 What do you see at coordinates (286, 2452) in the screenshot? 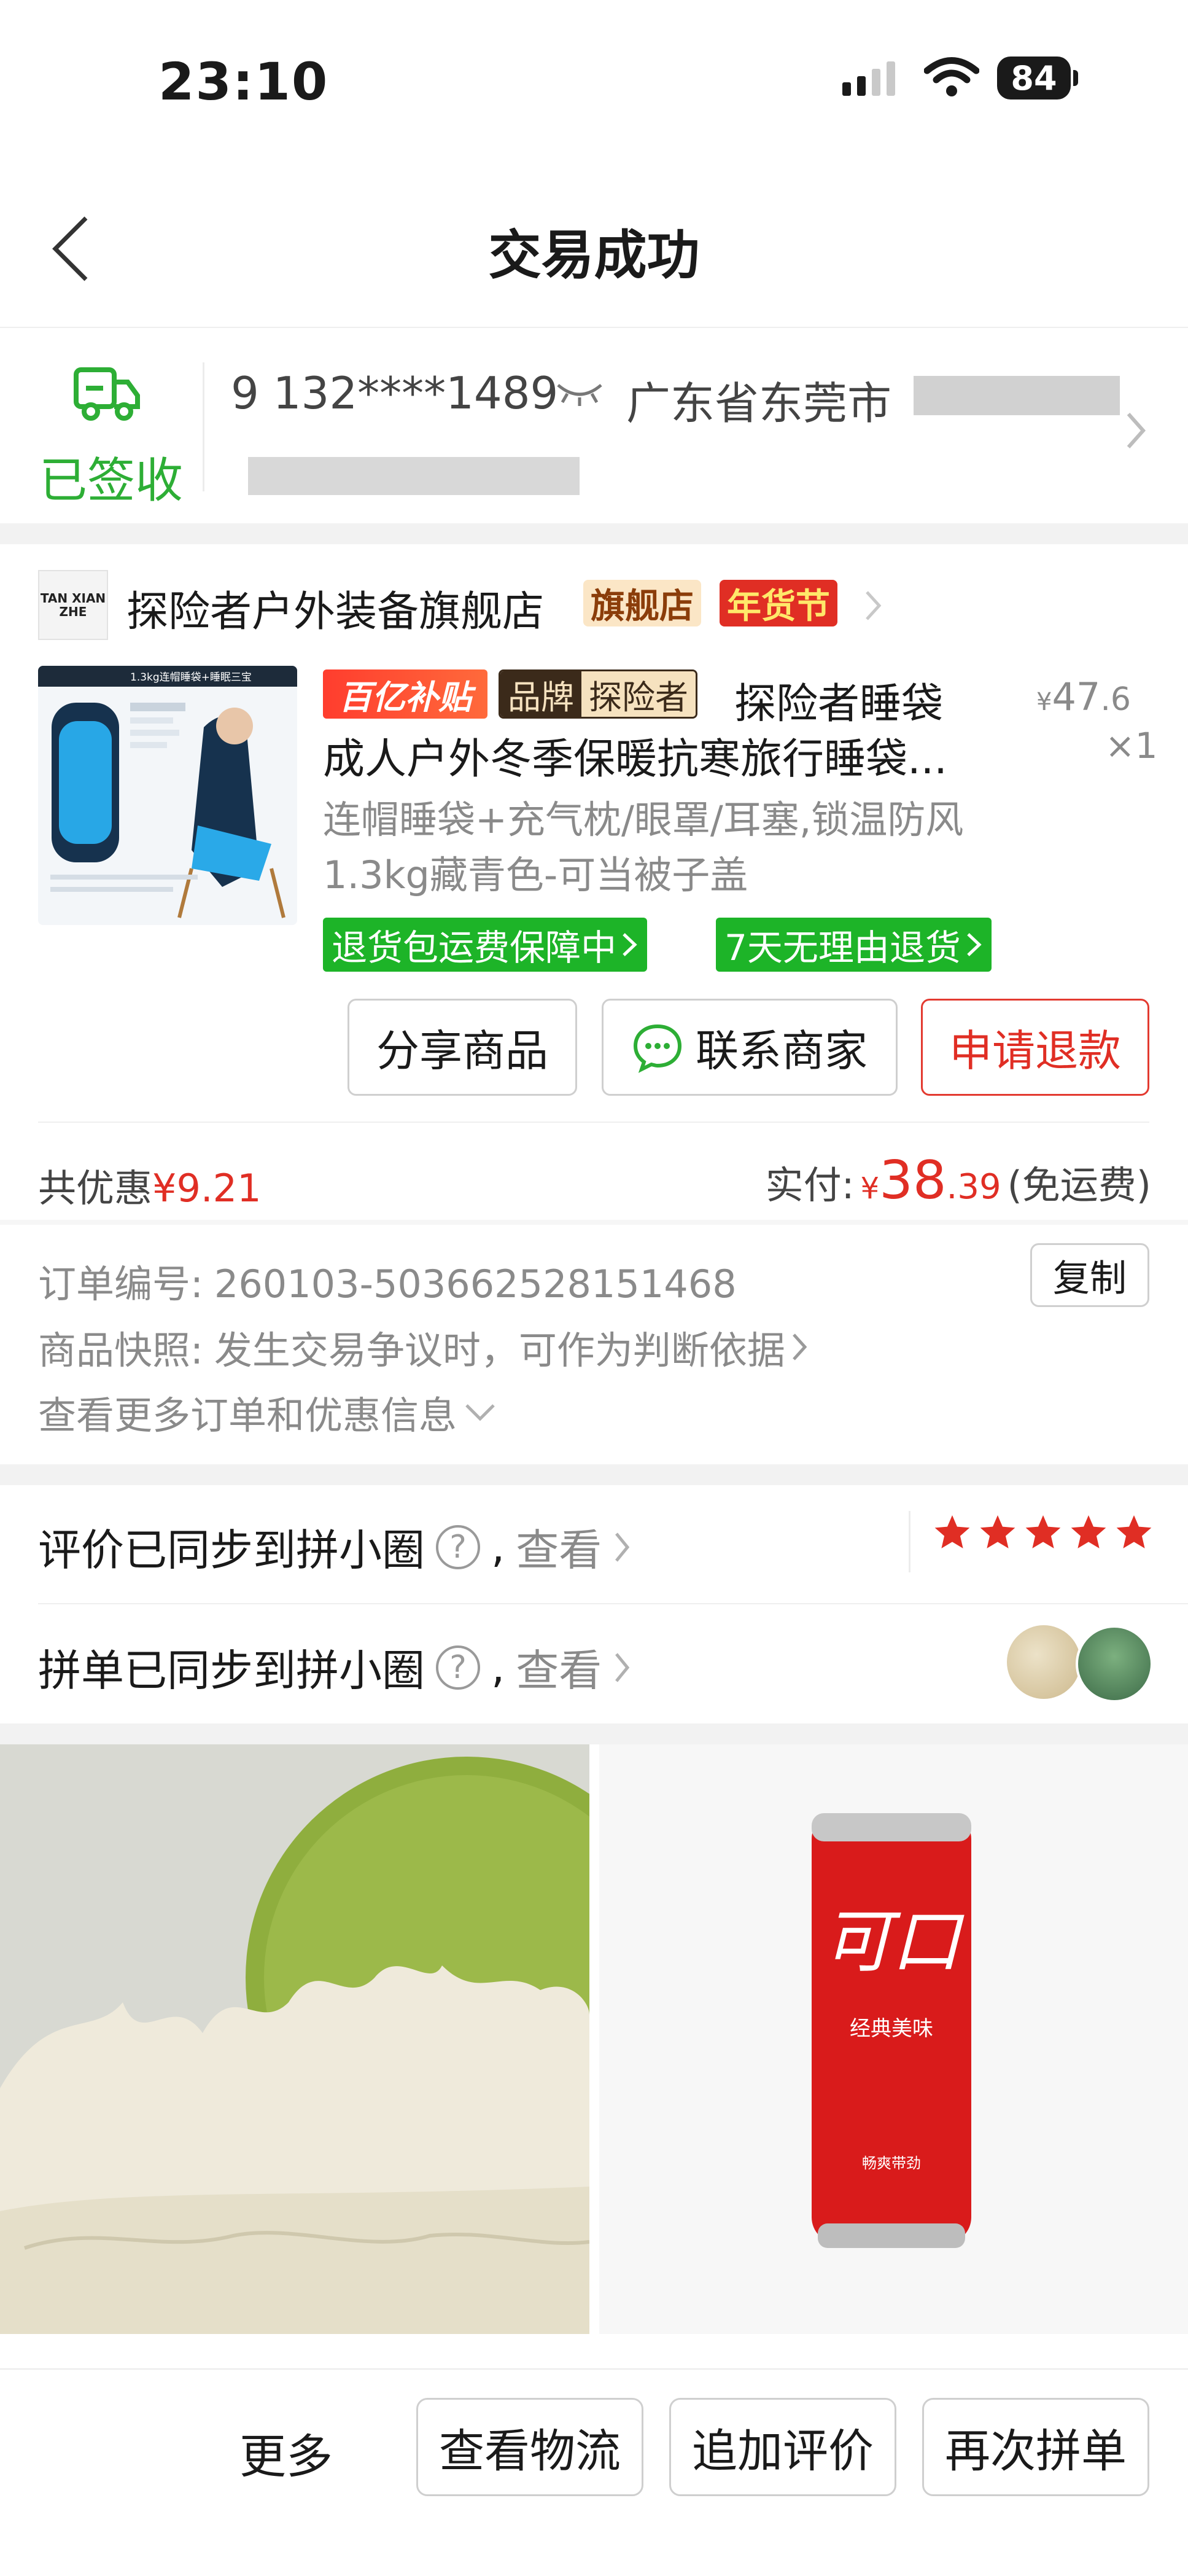
I see `more-button: 更多` at bounding box center [286, 2452].